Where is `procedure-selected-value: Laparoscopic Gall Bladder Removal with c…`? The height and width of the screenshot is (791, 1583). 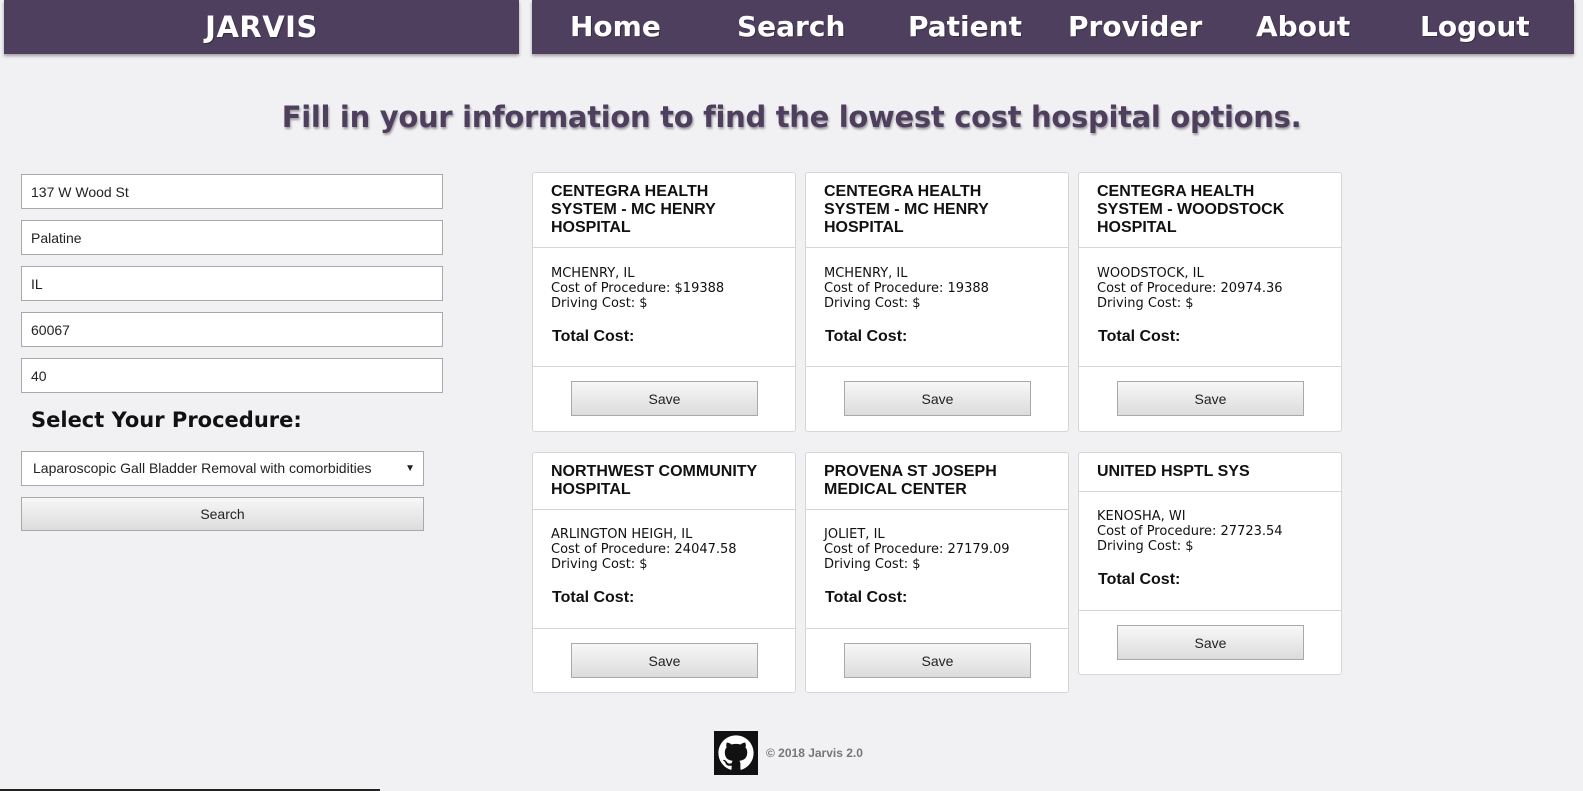 procedure-selected-value: Laparoscopic Gall Bladder Removal with c… is located at coordinates (202, 468).